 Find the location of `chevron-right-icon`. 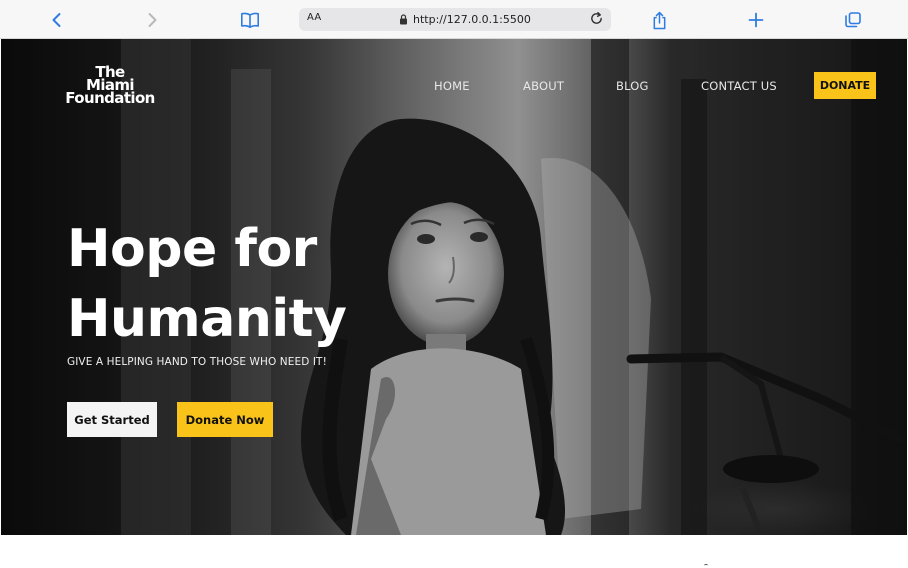

chevron-right-icon is located at coordinates (152, 20).